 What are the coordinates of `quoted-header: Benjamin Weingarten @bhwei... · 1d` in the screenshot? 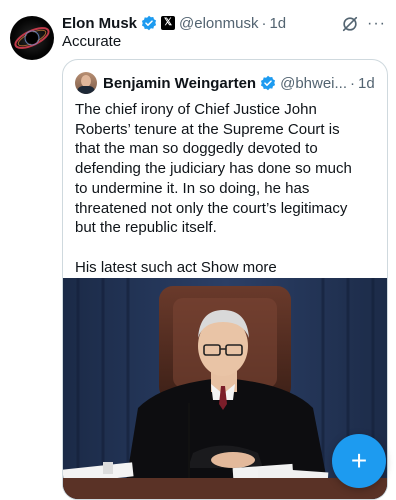 It's located at (239, 83).